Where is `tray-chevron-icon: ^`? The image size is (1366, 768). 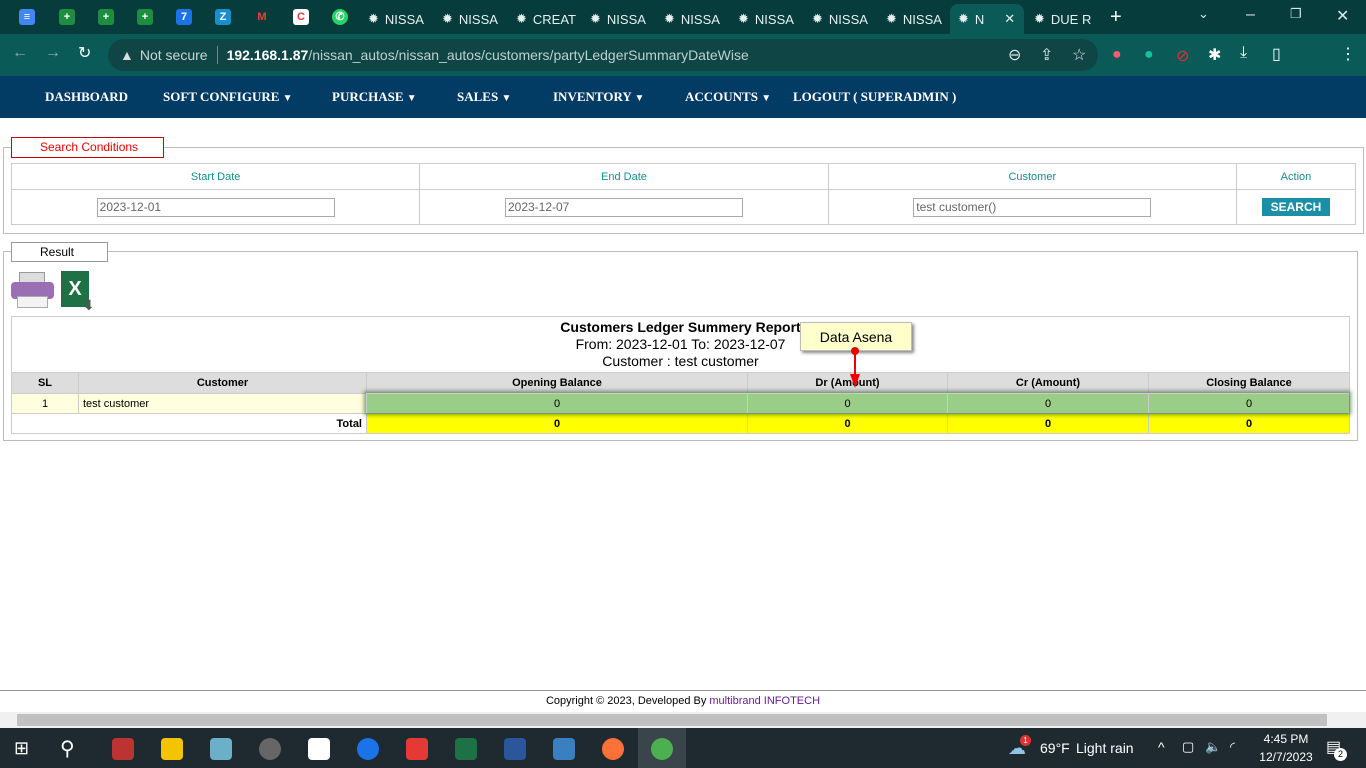 tray-chevron-icon: ^ is located at coordinates (1161, 747).